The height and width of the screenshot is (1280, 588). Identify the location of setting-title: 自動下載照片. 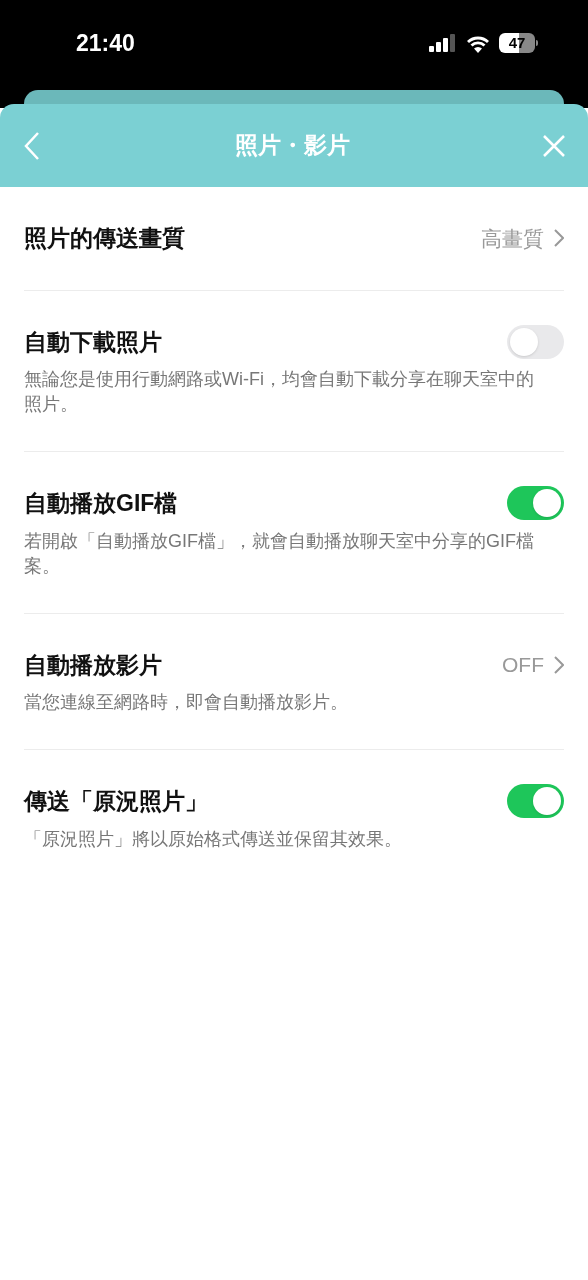
(93, 342).